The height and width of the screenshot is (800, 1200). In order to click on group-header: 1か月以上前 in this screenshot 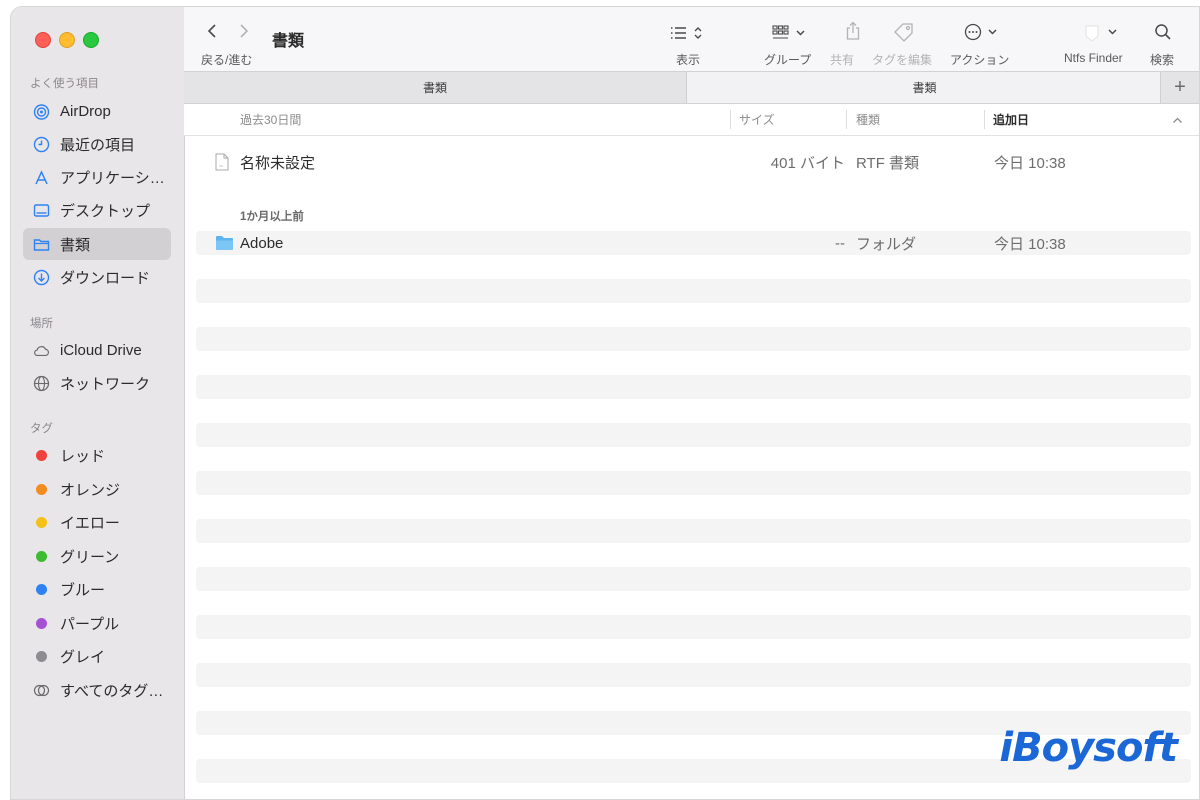, I will do `click(272, 217)`.